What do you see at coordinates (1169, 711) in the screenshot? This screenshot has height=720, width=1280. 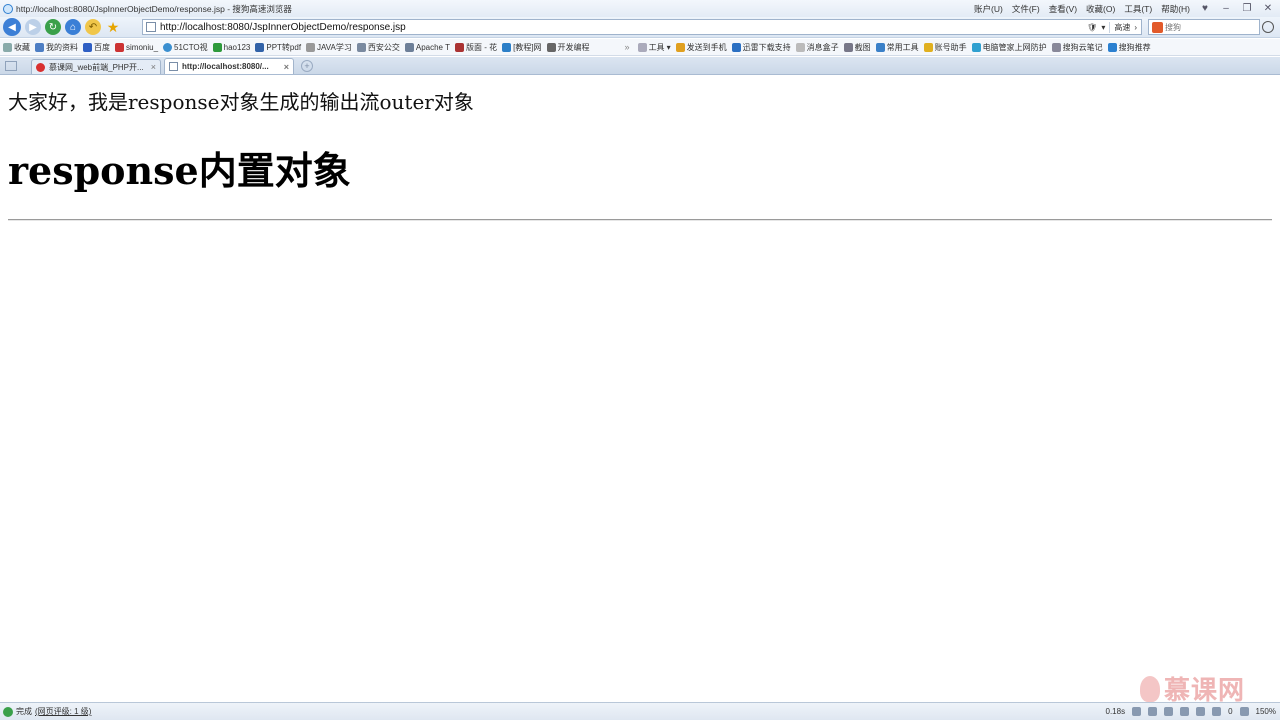 I see `volume-icon` at bounding box center [1169, 711].